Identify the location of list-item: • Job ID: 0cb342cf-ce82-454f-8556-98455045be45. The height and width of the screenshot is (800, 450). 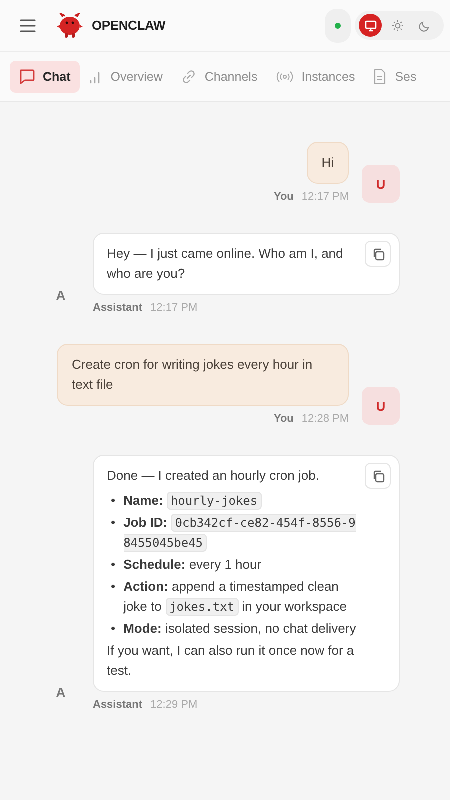
(234, 533).